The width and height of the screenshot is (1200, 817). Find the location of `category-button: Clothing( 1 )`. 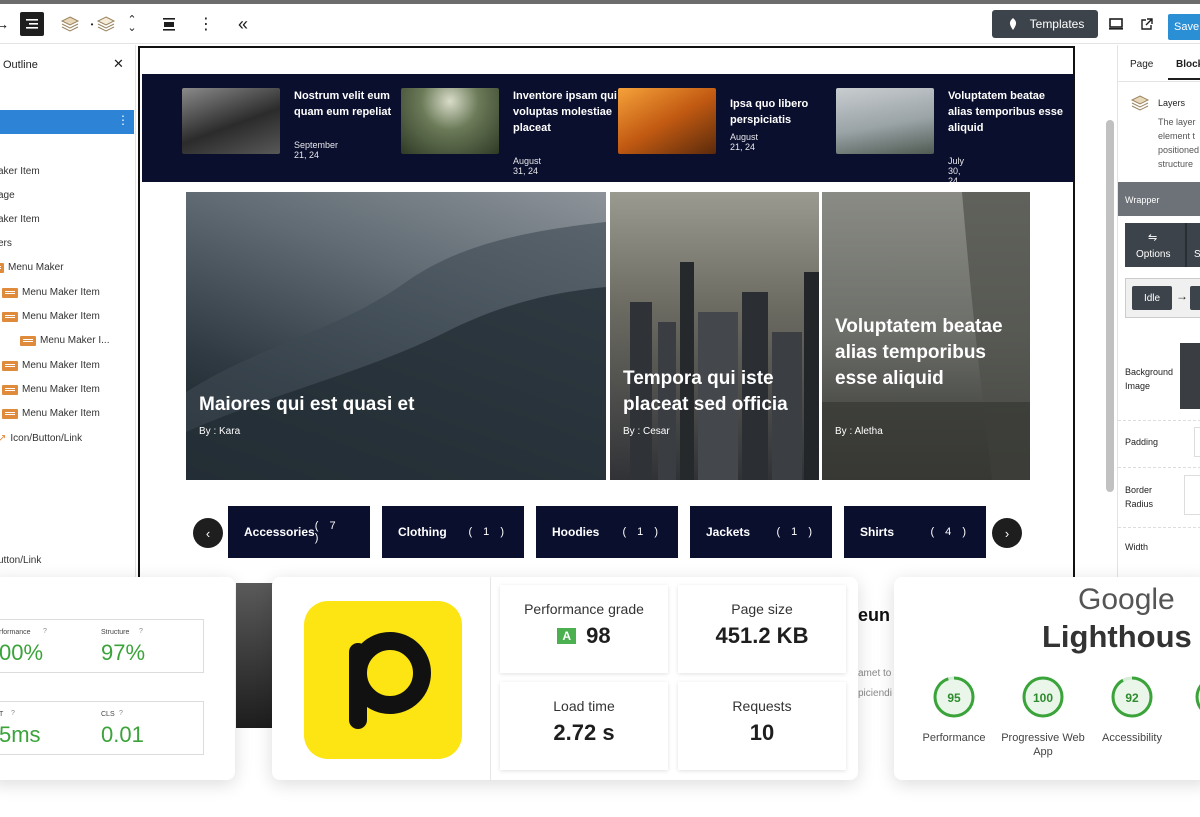

category-button: Clothing( 1 ) is located at coordinates (453, 532).